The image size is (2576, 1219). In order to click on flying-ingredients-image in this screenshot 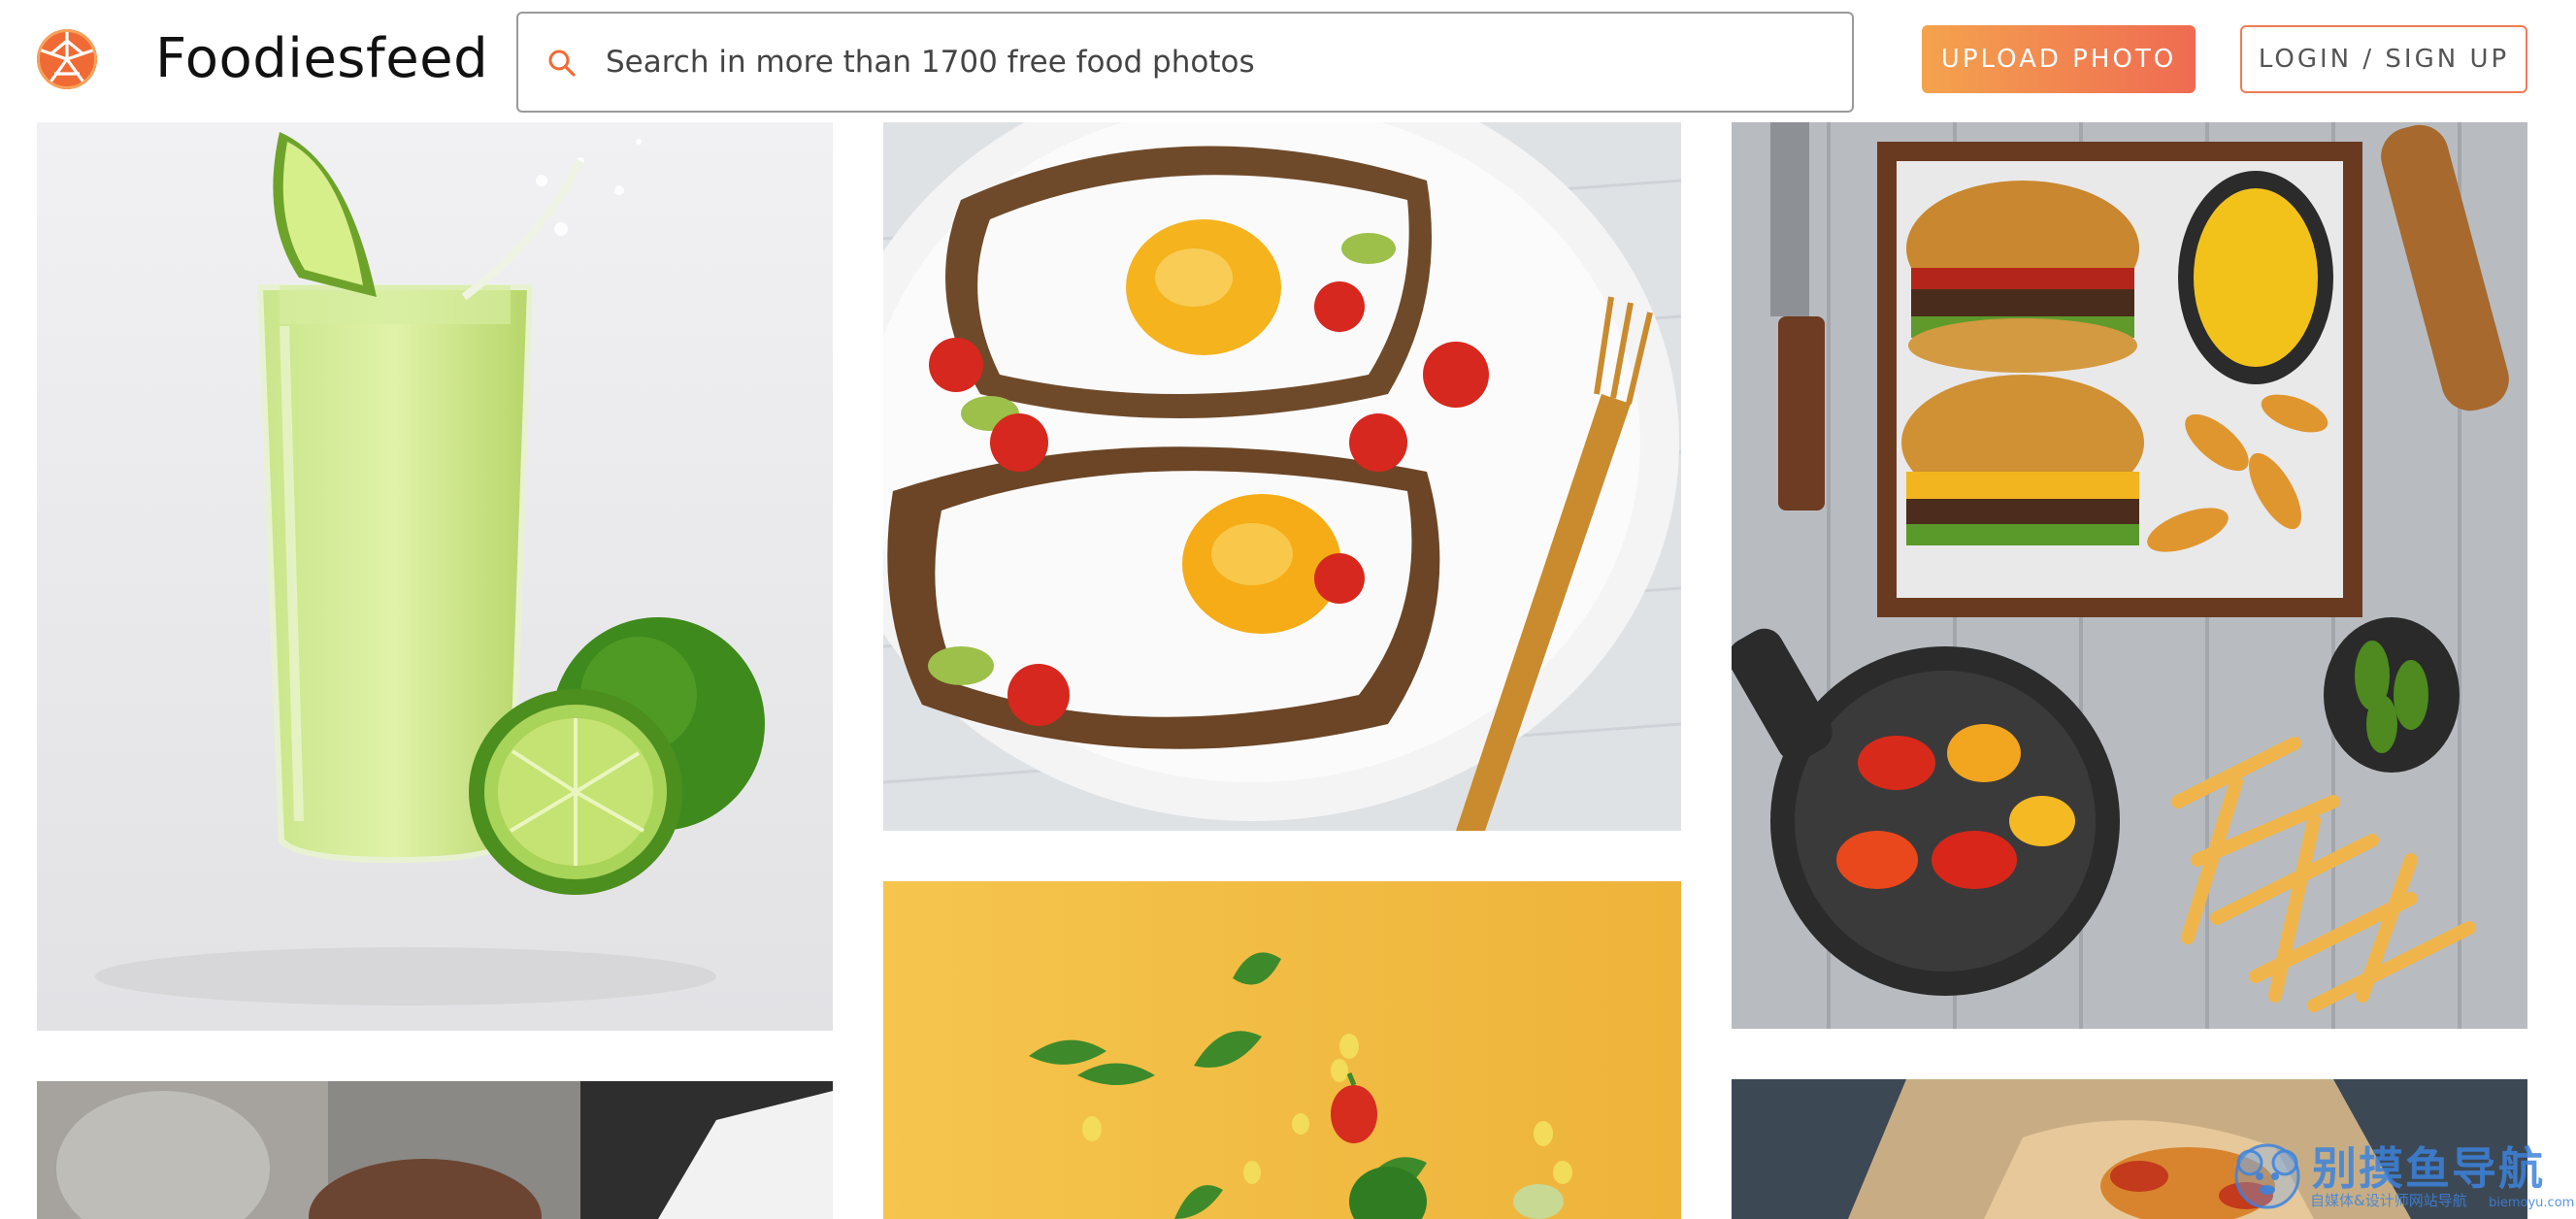, I will do `click(1282, 1050)`.